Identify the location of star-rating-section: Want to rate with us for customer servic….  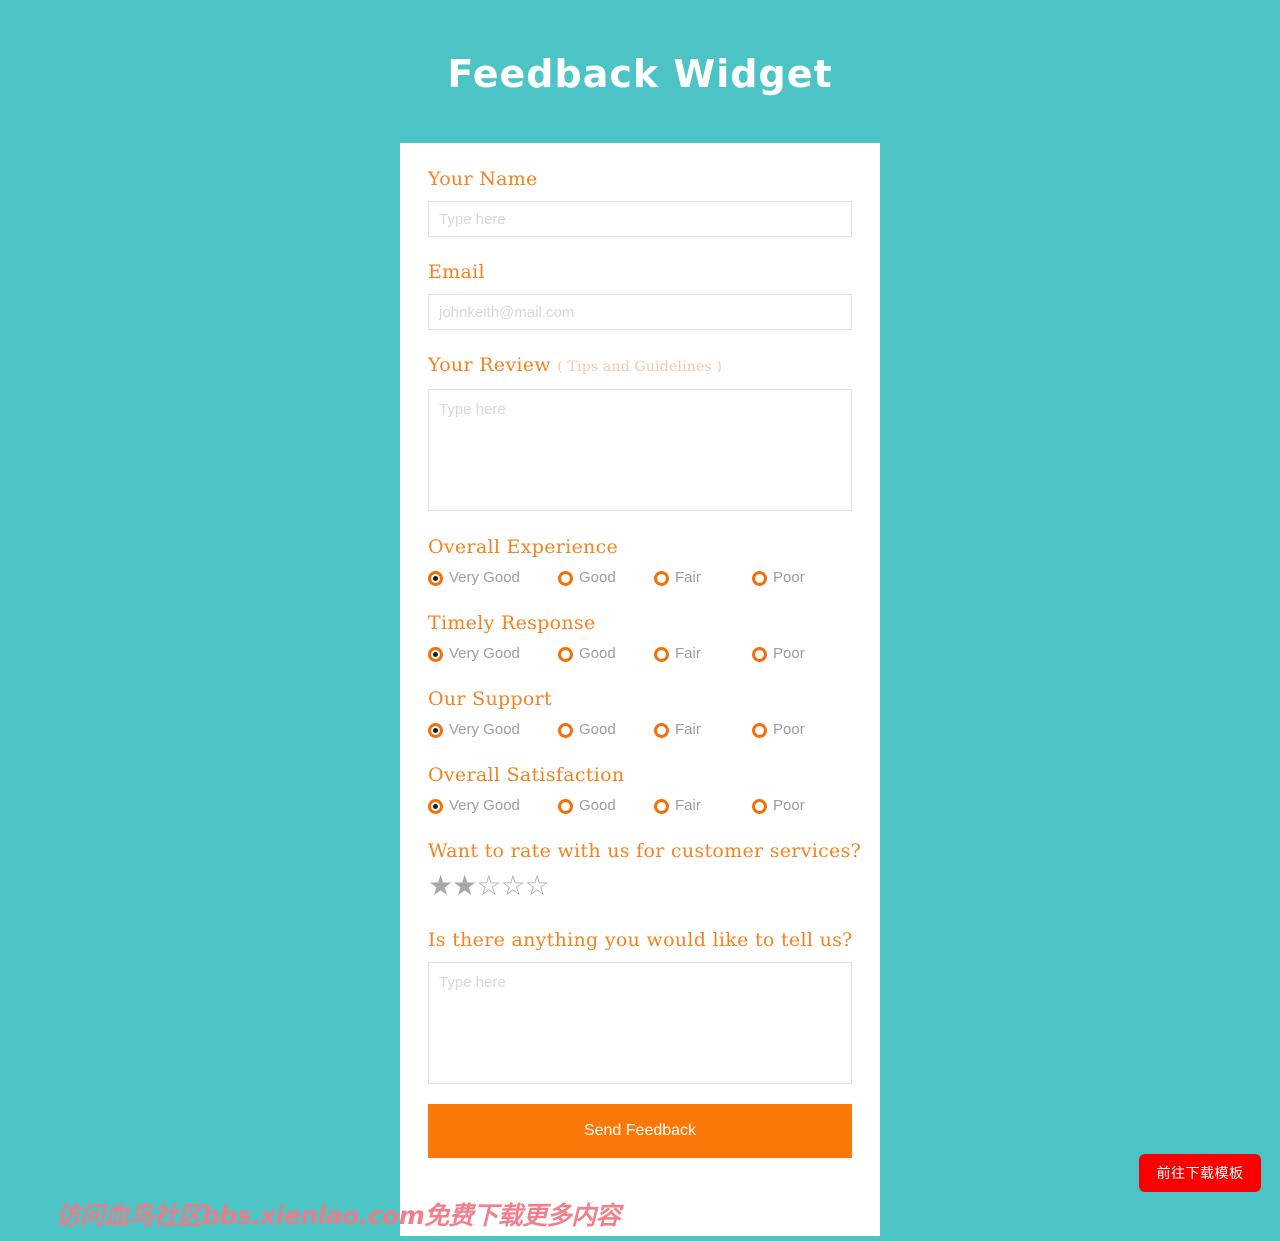
(645, 872).